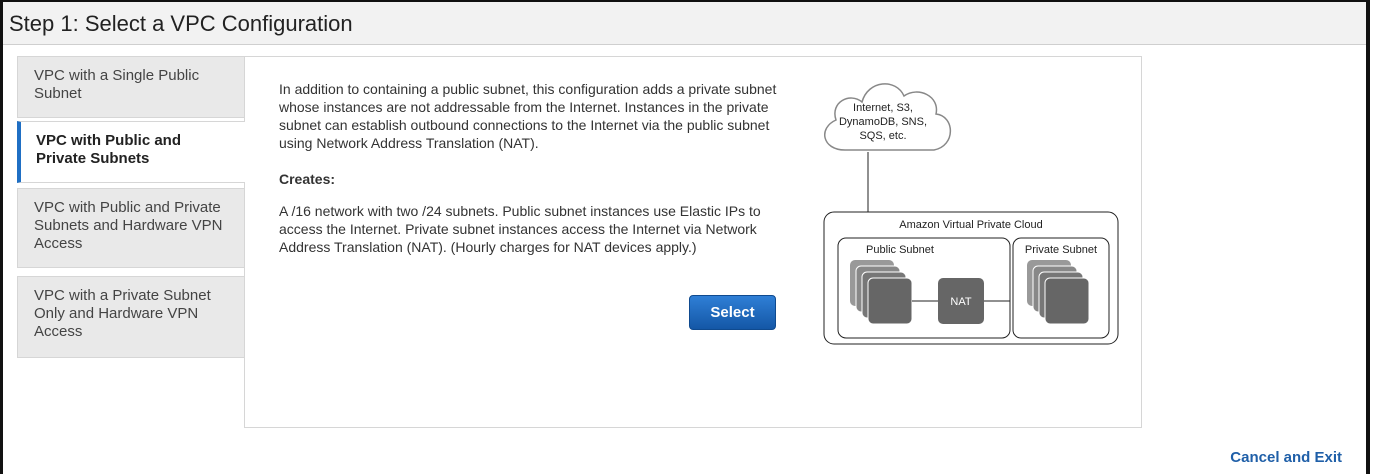 Image resolution: width=1374 pixels, height=474 pixels. I want to click on select-button: Select, so click(732, 312).